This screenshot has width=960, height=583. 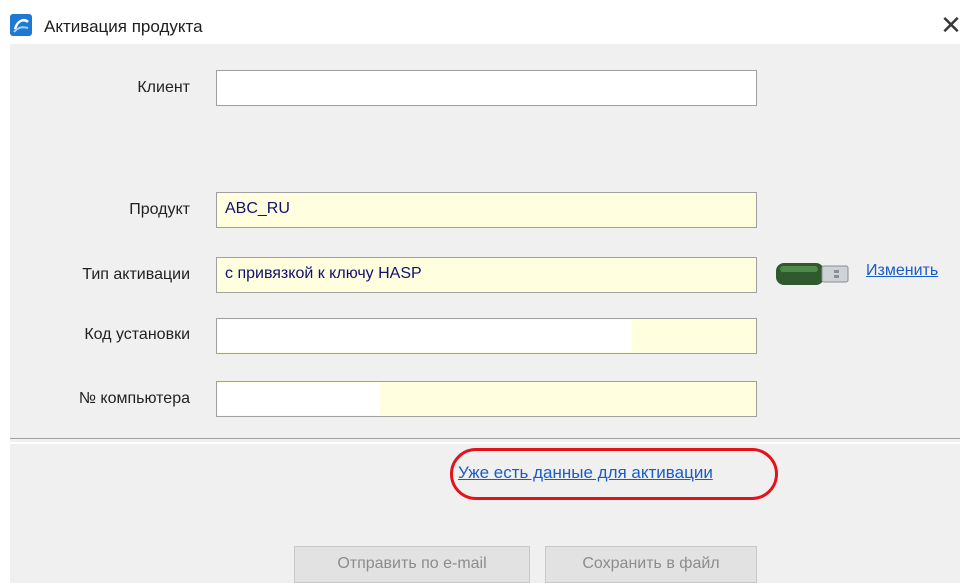 What do you see at coordinates (486, 275) in the screenshot?
I see `activation-type-field: с привязкой к ключу HASP` at bounding box center [486, 275].